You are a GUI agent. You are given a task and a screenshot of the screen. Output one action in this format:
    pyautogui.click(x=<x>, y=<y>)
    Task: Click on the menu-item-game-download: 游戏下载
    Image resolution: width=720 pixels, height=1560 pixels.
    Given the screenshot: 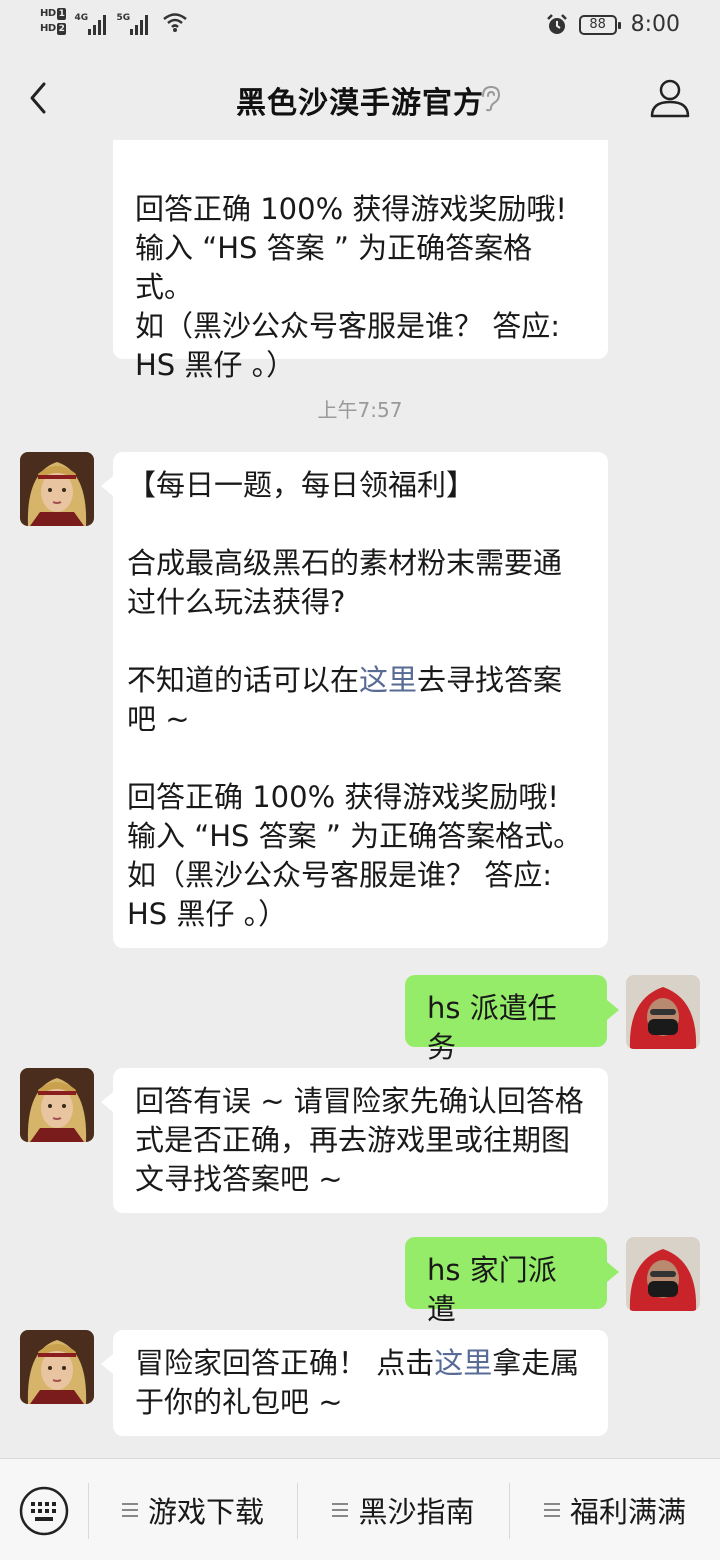 What is the action you would take?
    pyautogui.click(x=193, y=1509)
    